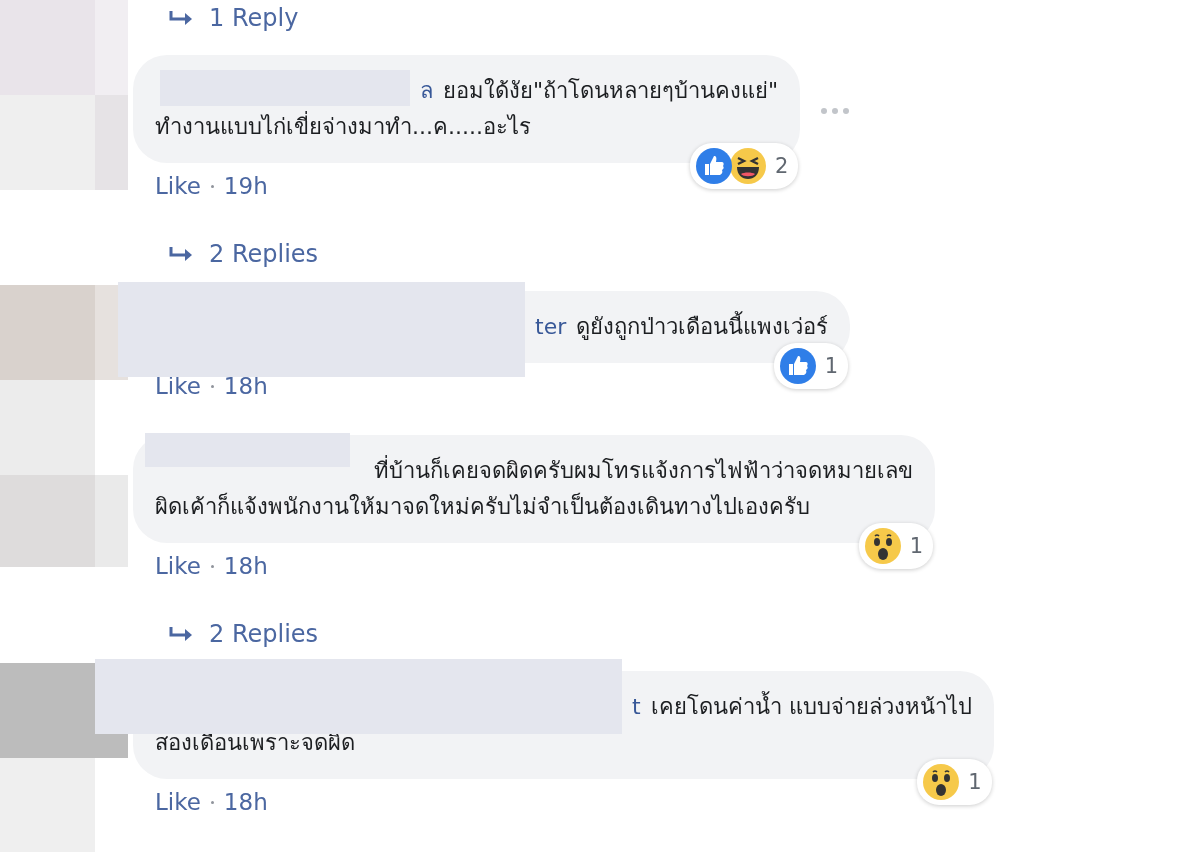  I want to click on comment-text: เคยโดนค่าน้ำ แบบจ่ายล่วงหน้าไป, so click(811, 707).